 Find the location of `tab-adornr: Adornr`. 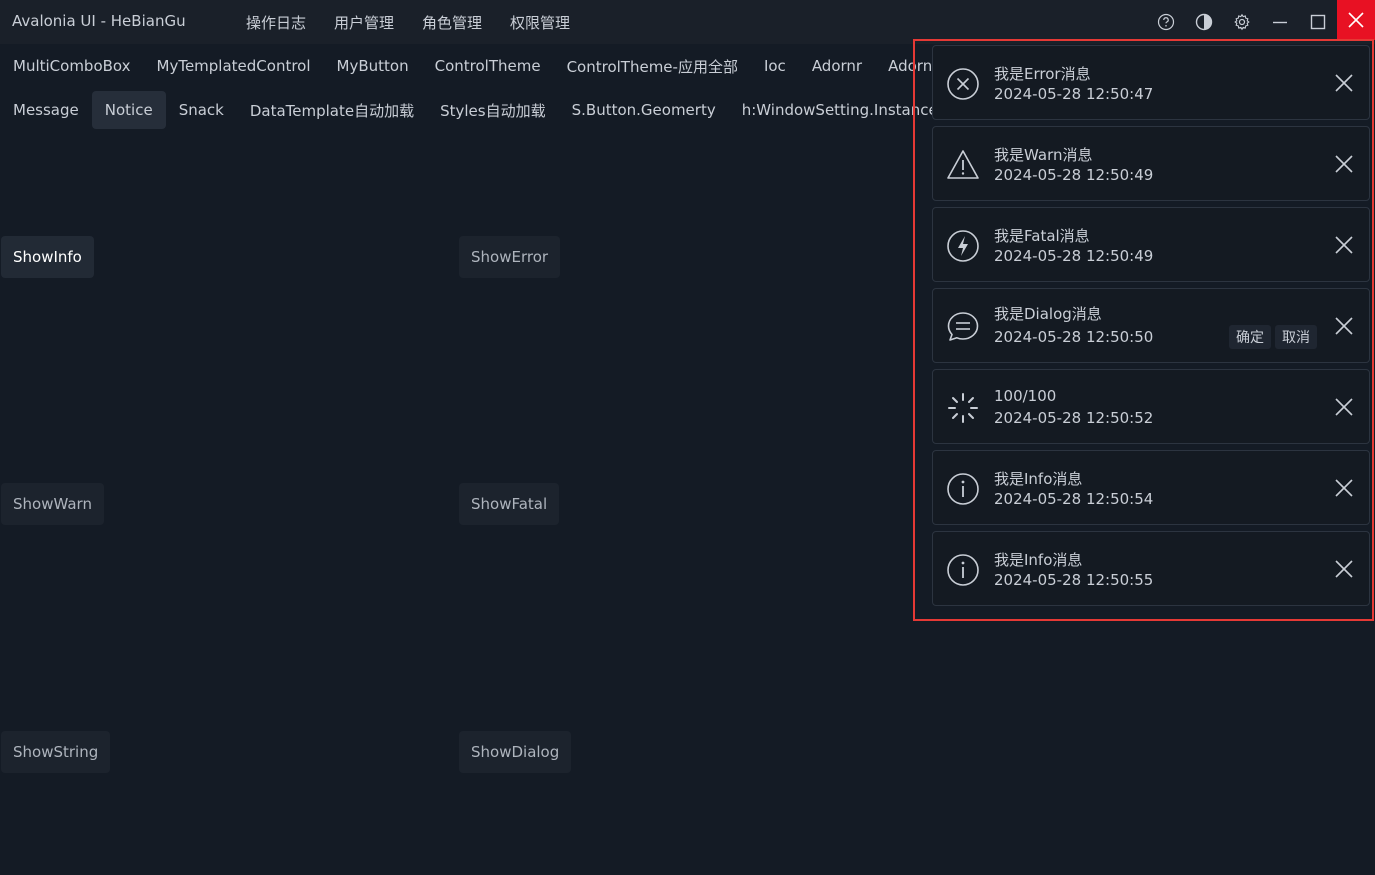

tab-adornr: Adornr is located at coordinates (837, 66).